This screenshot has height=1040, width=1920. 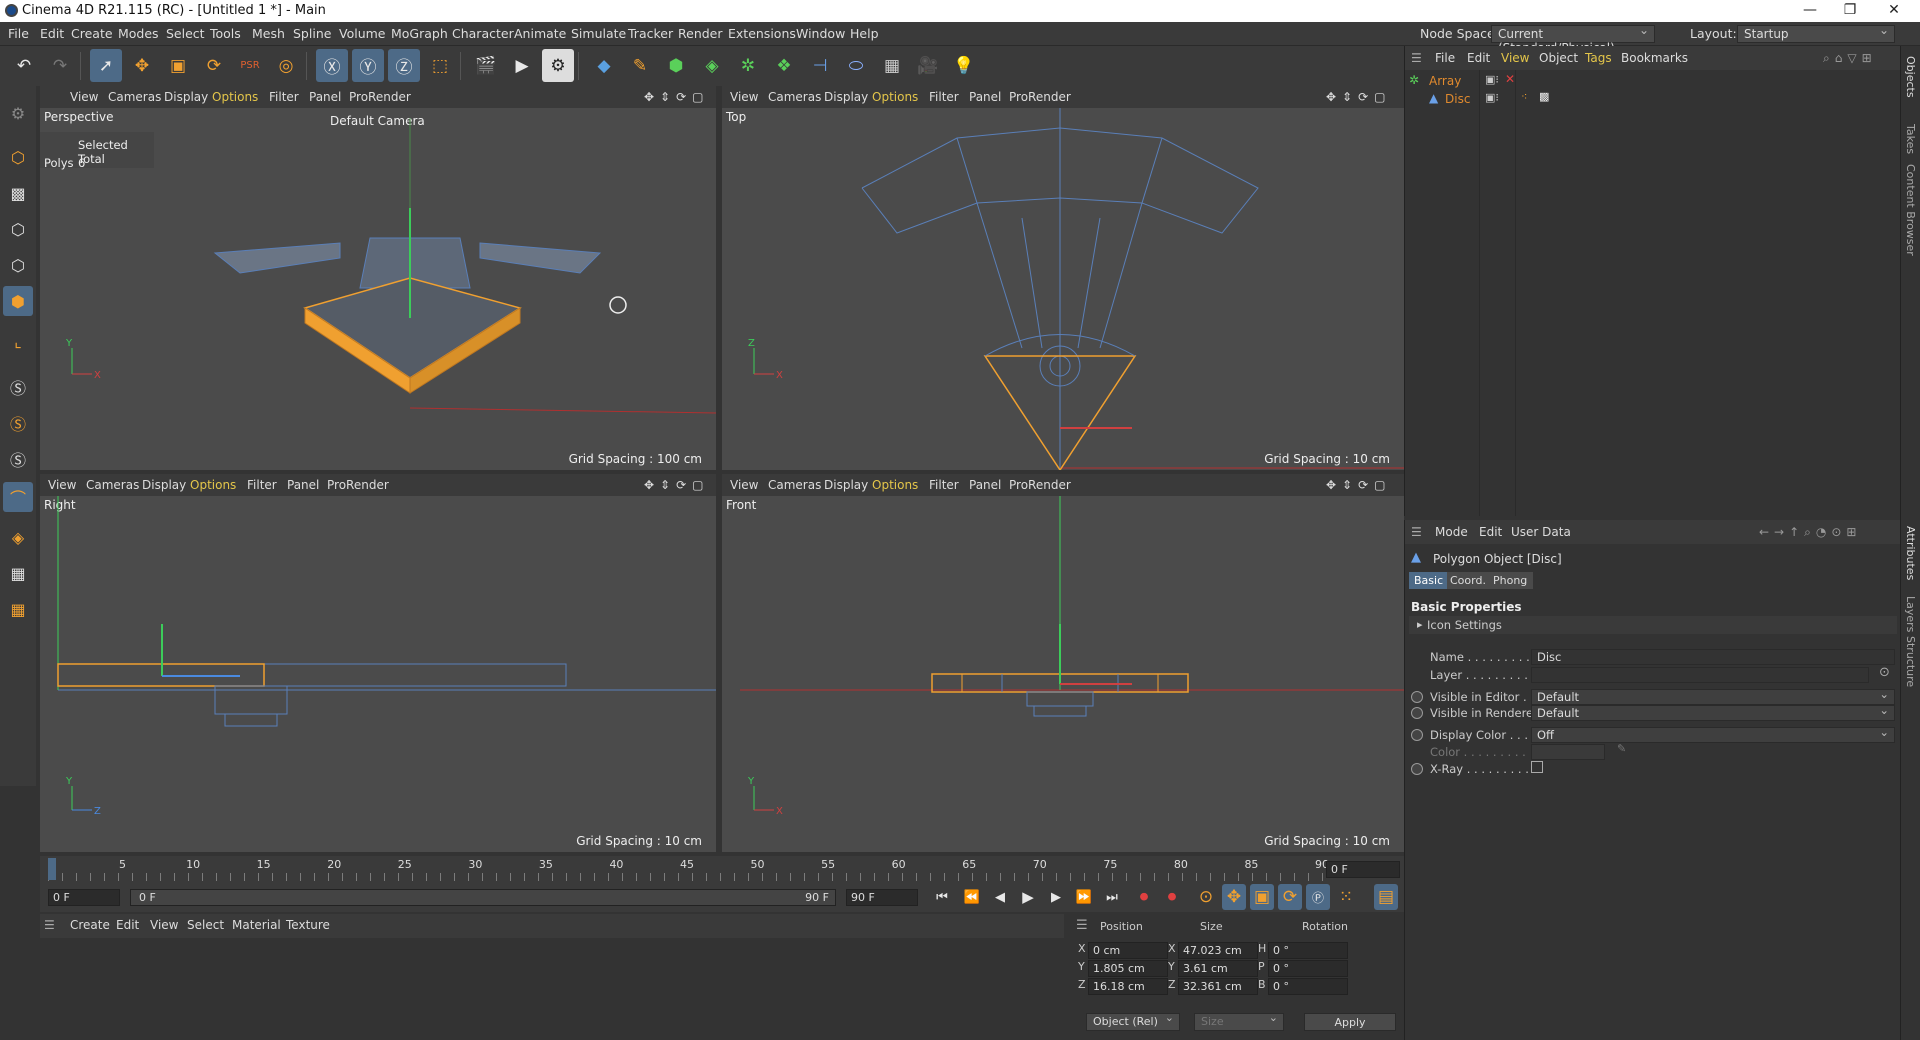 I want to click on play-icon: ▶, so click(x=1028, y=897).